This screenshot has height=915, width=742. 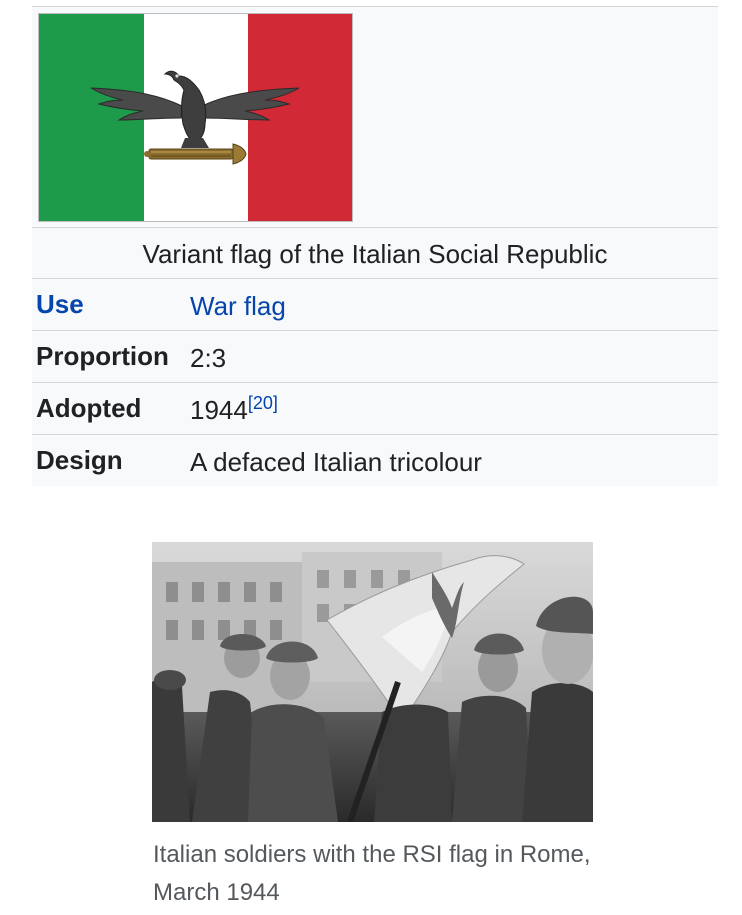 I want to click on design-label: Design, so click(x=79, y=460).